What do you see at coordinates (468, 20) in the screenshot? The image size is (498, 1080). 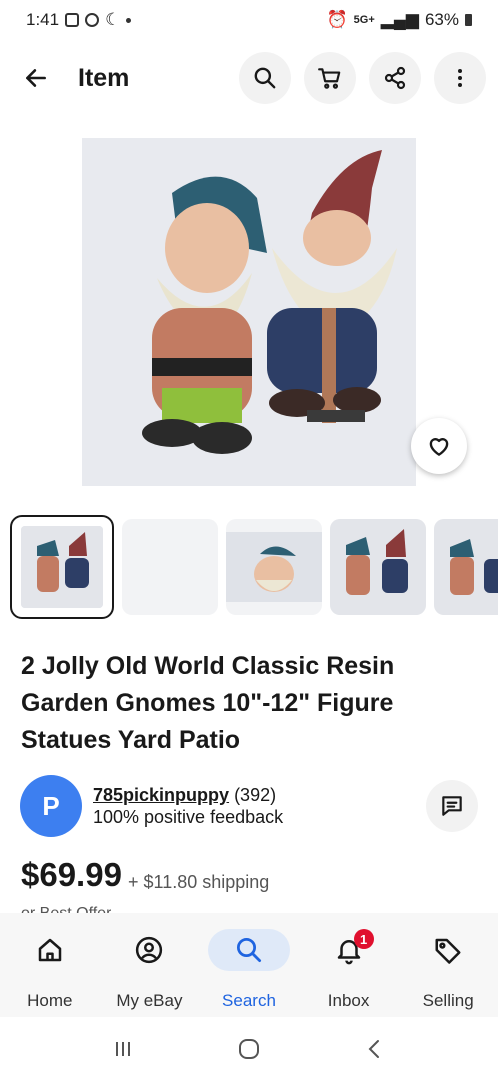 I see `battery-icon` at bounding box center [468, 20].